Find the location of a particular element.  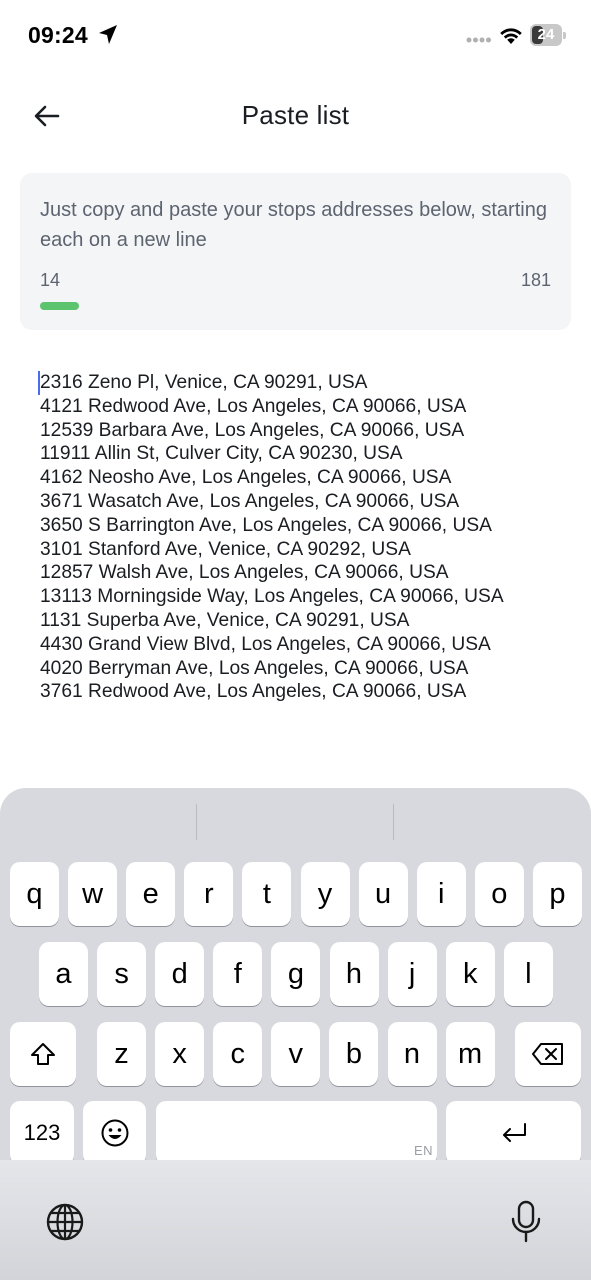

key-j: j is located at coordinates (412, 974).